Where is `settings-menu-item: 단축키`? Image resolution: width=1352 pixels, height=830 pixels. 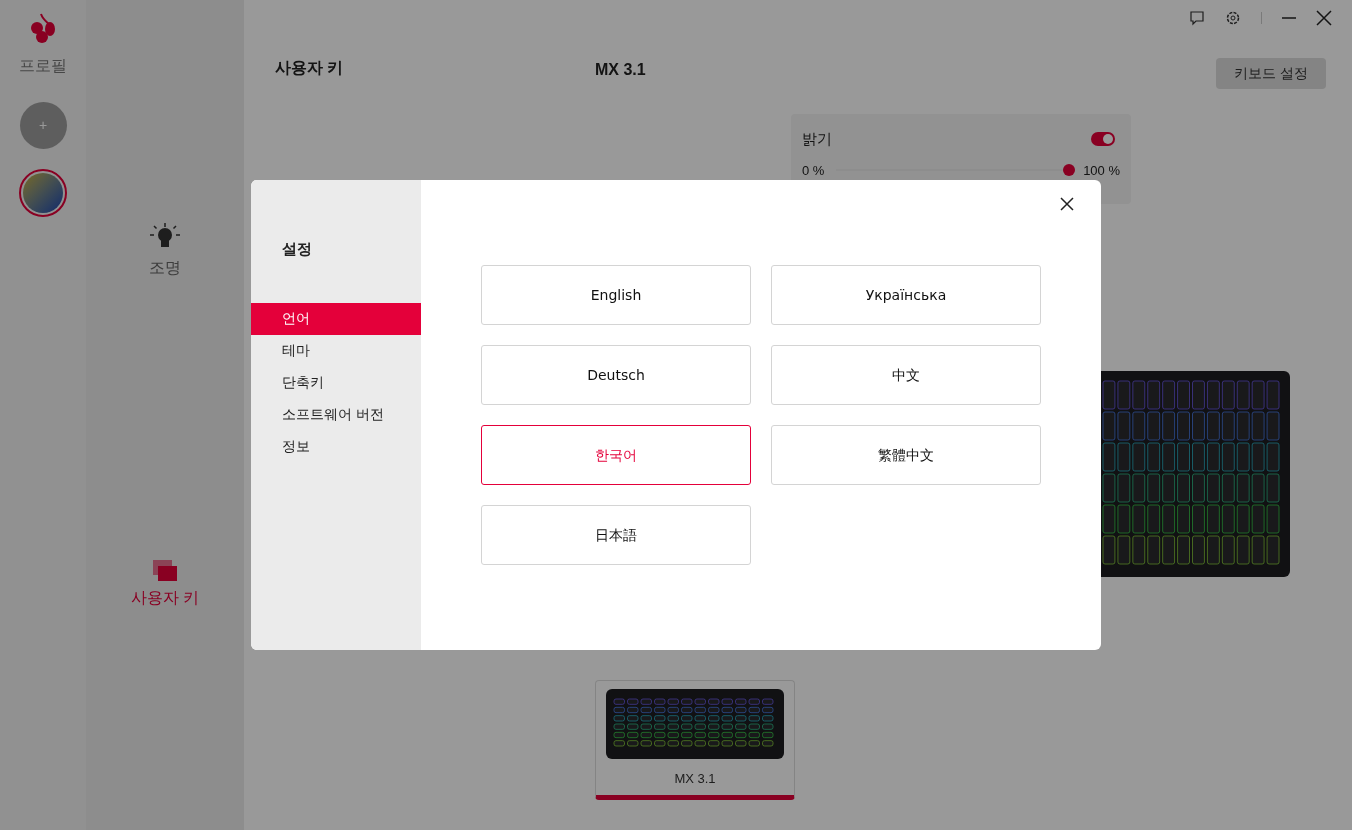 settings-menu-item: 단축키 is located at coordinates (336, 382).